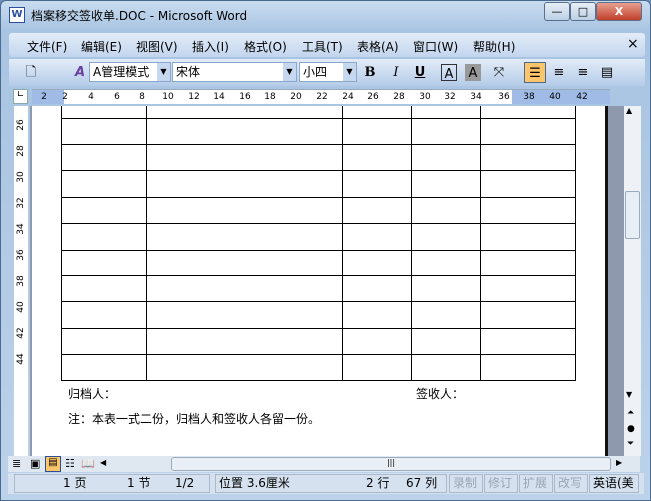  What do you see at coordinates (80, 72) in the screenshot?
I see `styles-icon: A` at bounding box center [80, 72].